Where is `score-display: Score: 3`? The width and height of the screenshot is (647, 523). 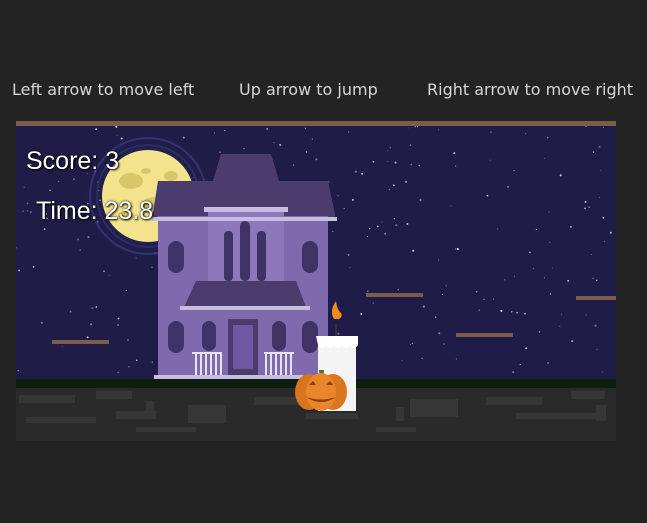
score-display: Score: 3 is located at coordinates (73, 161).